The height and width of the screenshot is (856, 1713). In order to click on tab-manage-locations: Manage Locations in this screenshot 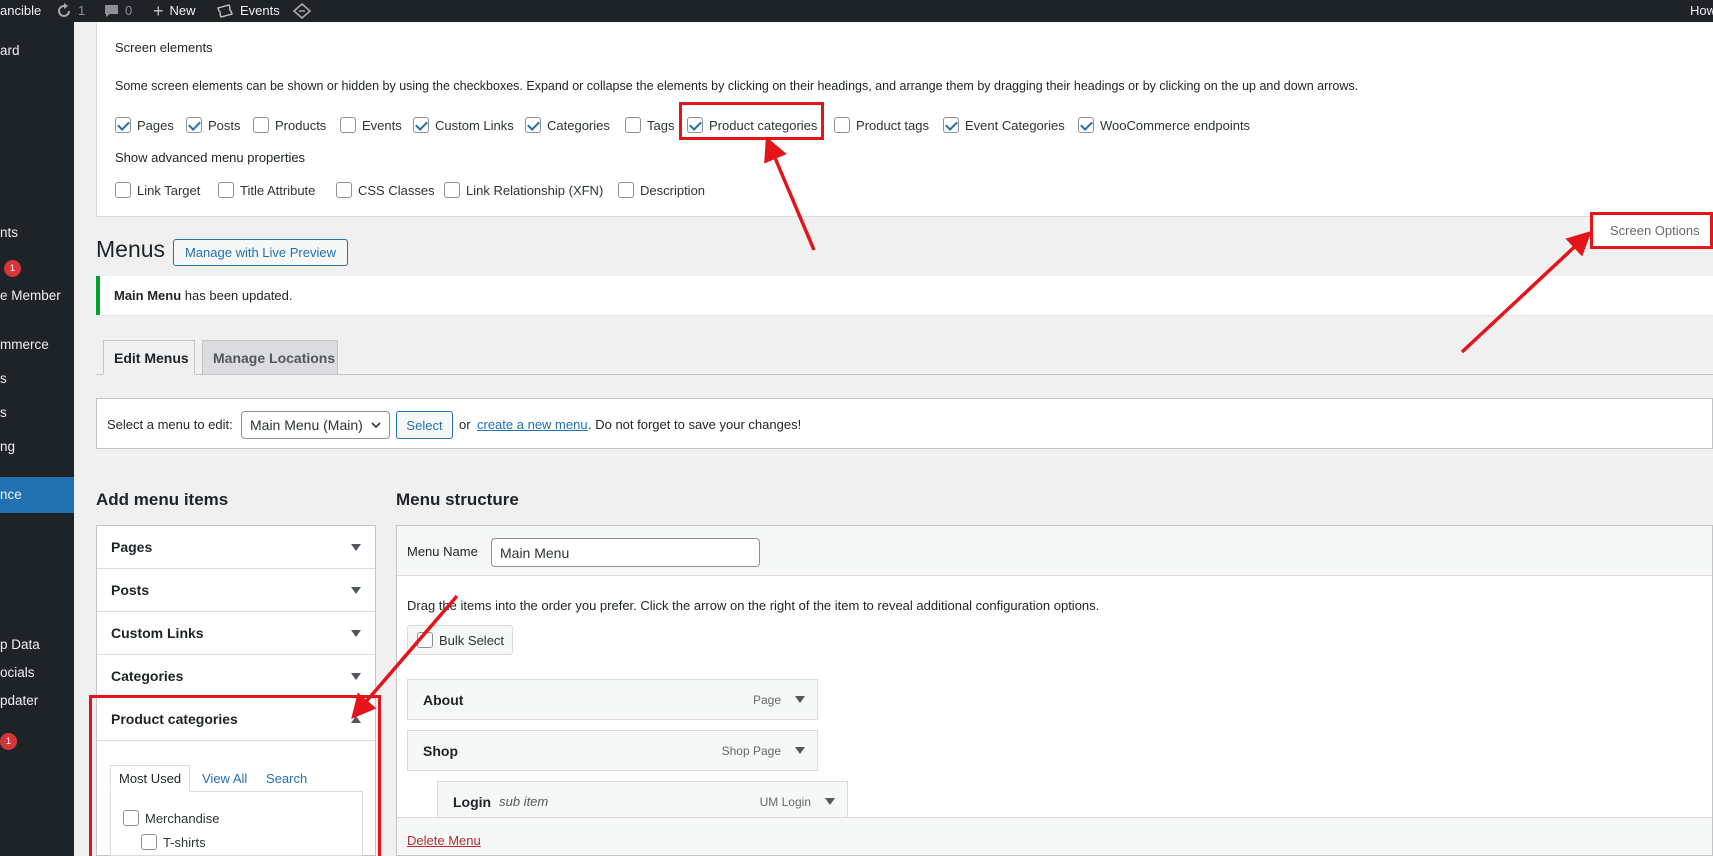, I will do `click(270, 357)`.